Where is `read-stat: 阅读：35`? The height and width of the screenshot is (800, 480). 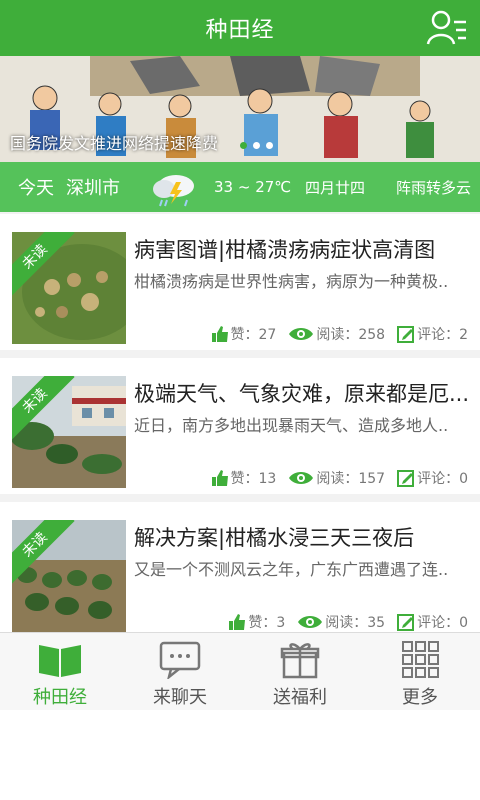
read-stat: 阅读：35 is located at coordinates (341, 622).